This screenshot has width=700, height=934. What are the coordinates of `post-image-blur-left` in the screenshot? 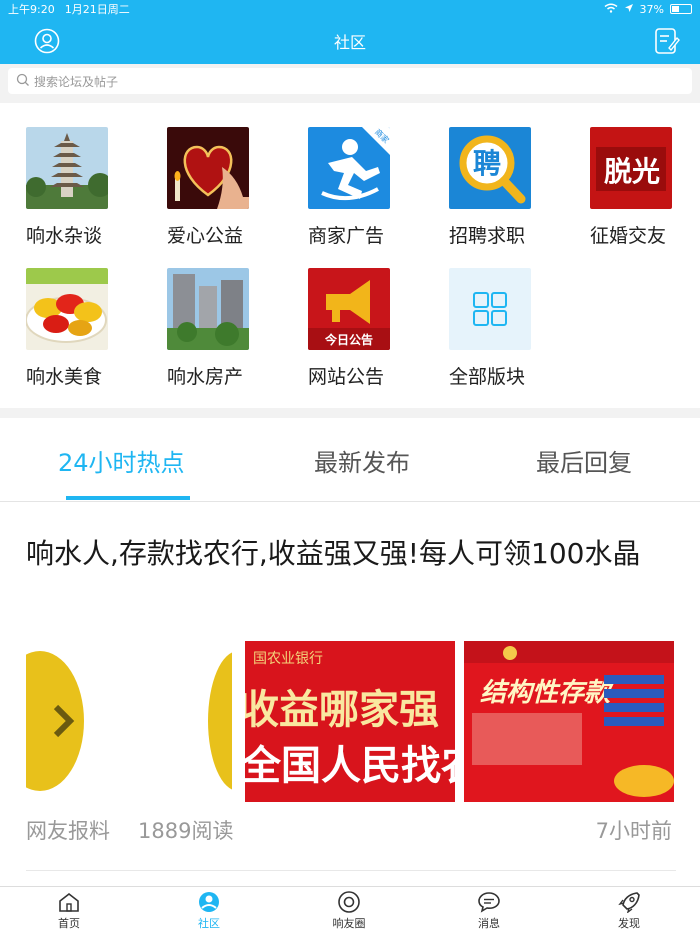 It's located at (131, 721).